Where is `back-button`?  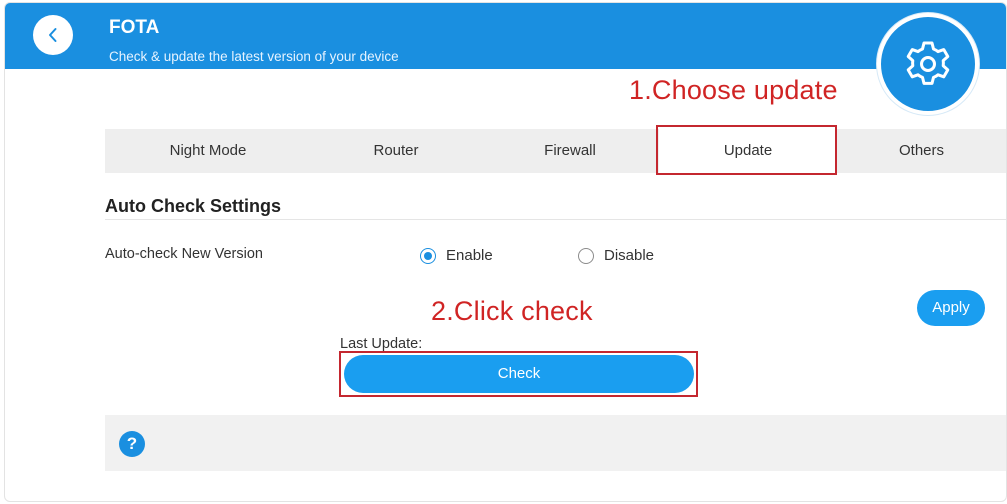
back-button is located at coordinates (53, 35).